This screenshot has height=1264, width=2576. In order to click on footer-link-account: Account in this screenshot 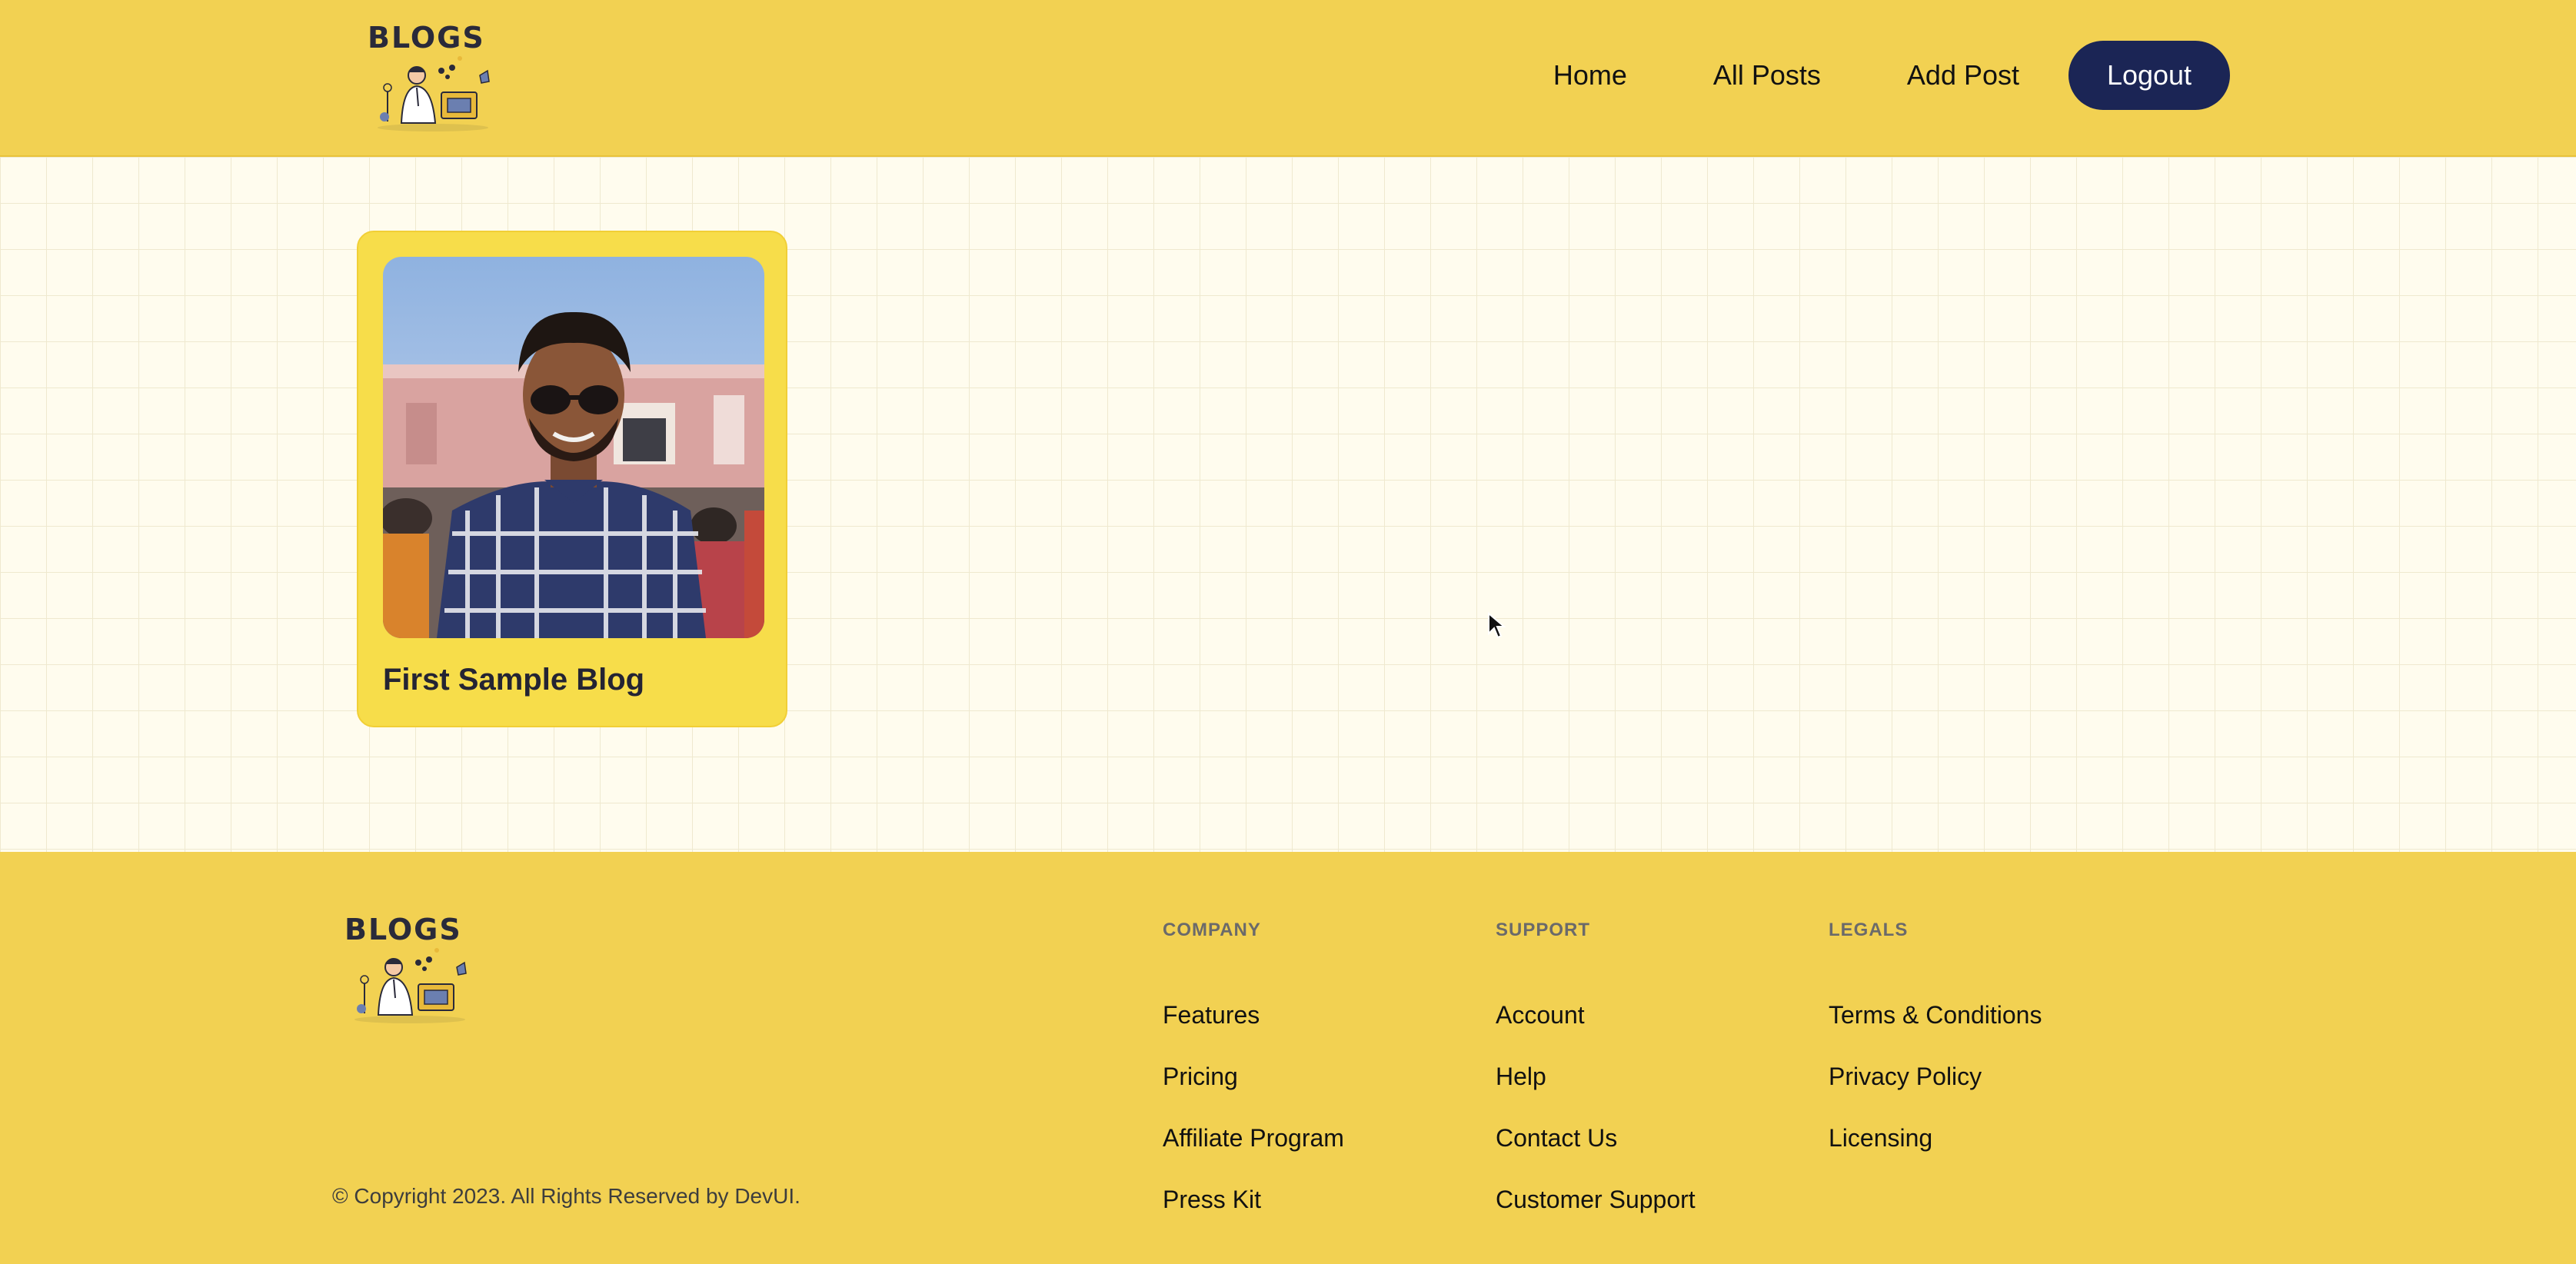, I will do `click(1596, 1015)`.